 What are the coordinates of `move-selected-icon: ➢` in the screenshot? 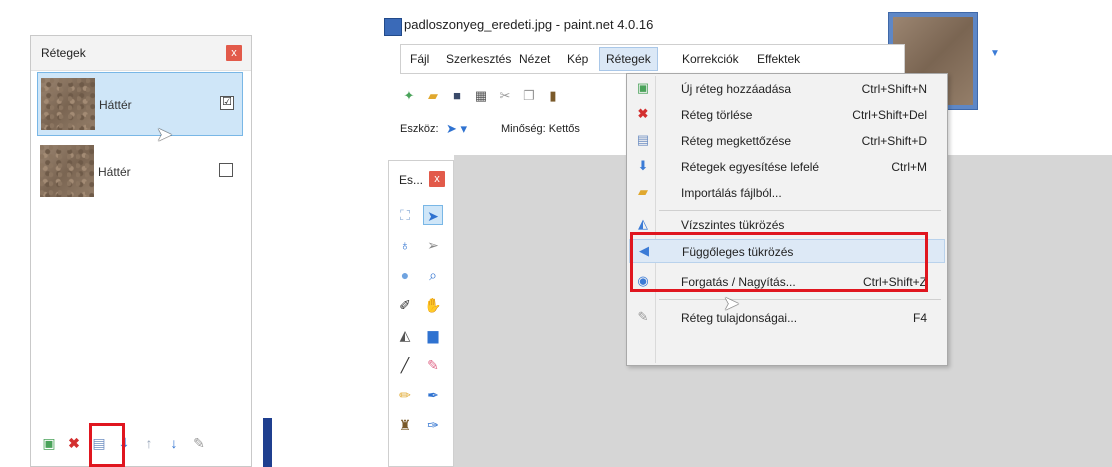 It's located at (433, 245).